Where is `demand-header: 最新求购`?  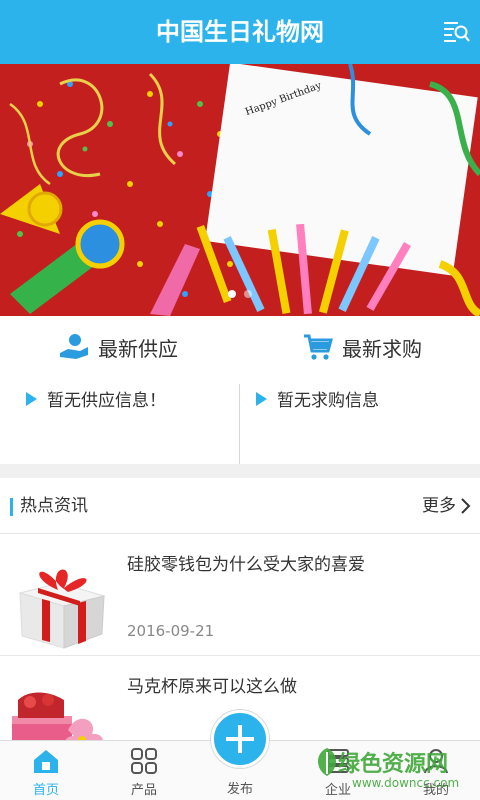
demand-header: 最新求购 is located at coordinates (362, 347).